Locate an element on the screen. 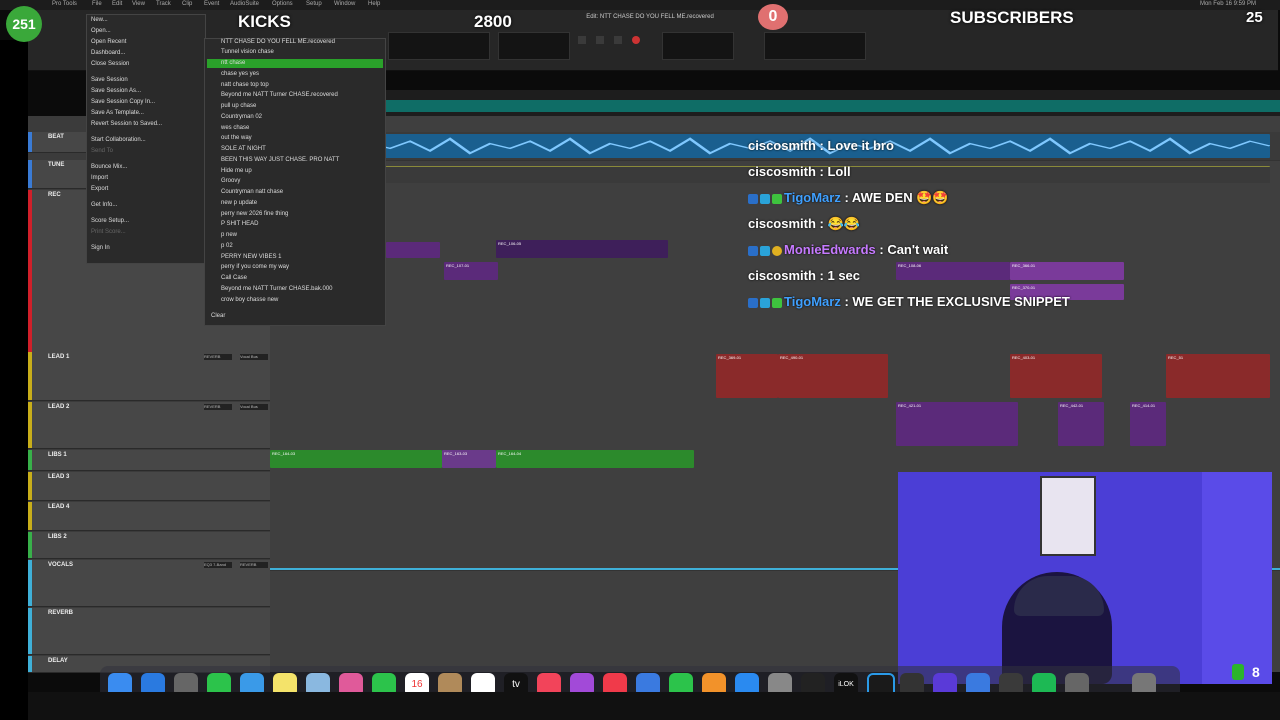 This screenshot has width=1280, height=720. clip-lead2-b: REC_442-01 is located at coordinates (1081, 424).